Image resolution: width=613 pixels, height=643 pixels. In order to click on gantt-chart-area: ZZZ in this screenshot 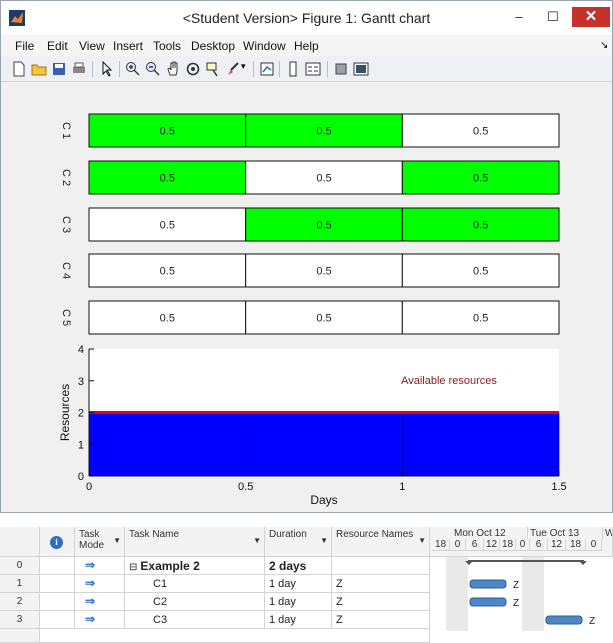, I will do `click(520, 594)`.